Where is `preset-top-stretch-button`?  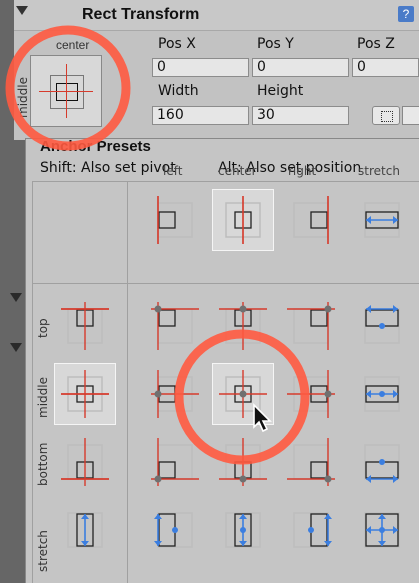
preset-top-stretch-button is located at coordinates (382, 326).